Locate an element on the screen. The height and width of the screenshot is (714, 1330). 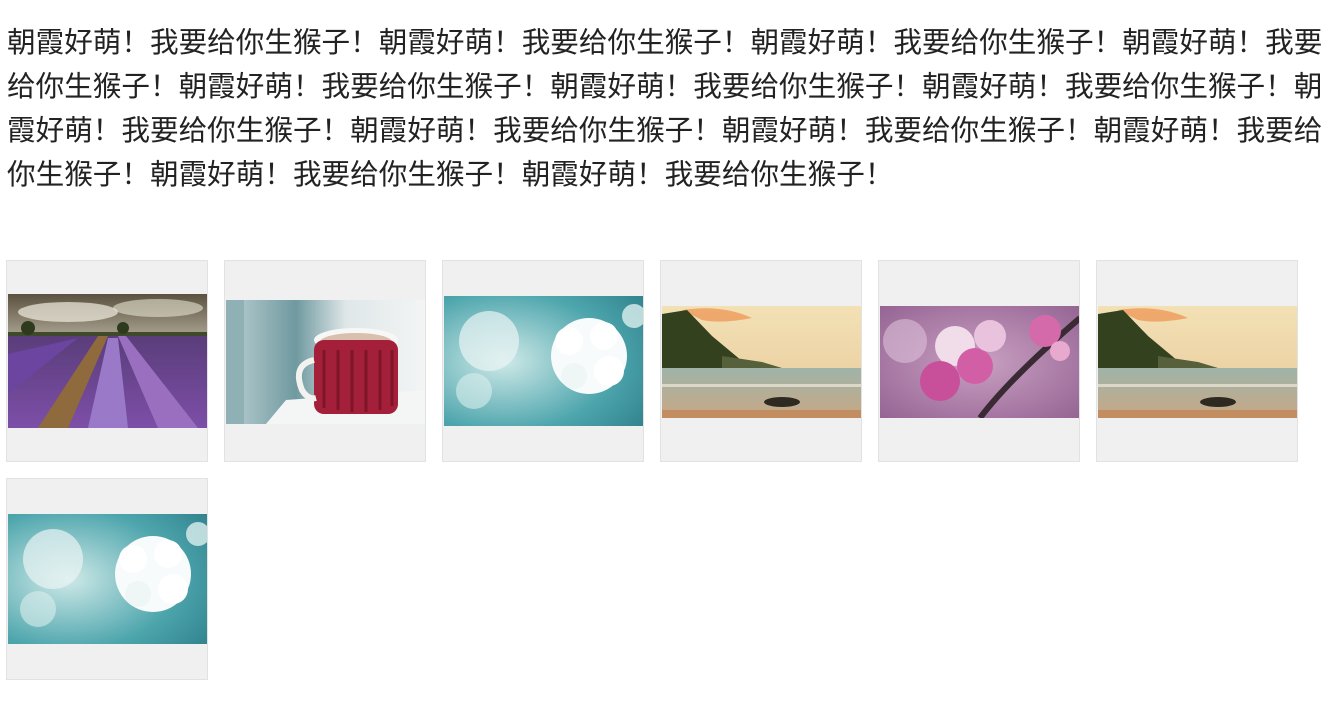
pink-cherry-blossom-image is located at coordinates (979, 362).